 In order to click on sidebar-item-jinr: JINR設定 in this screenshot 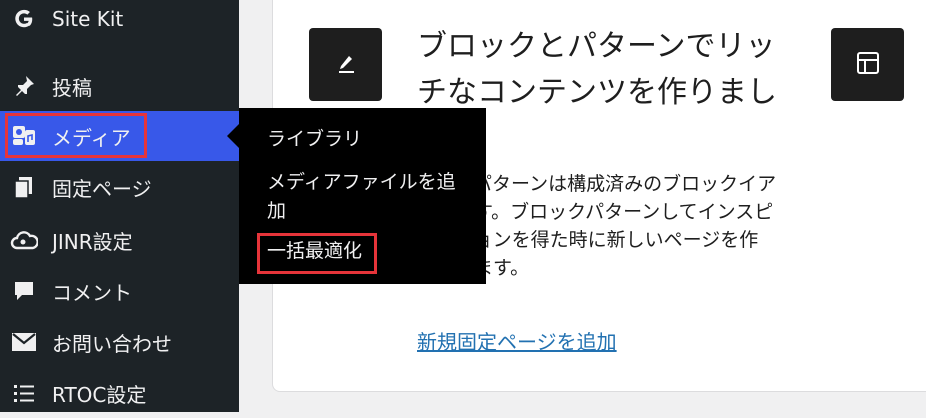, I will do `click(119, 240)`.